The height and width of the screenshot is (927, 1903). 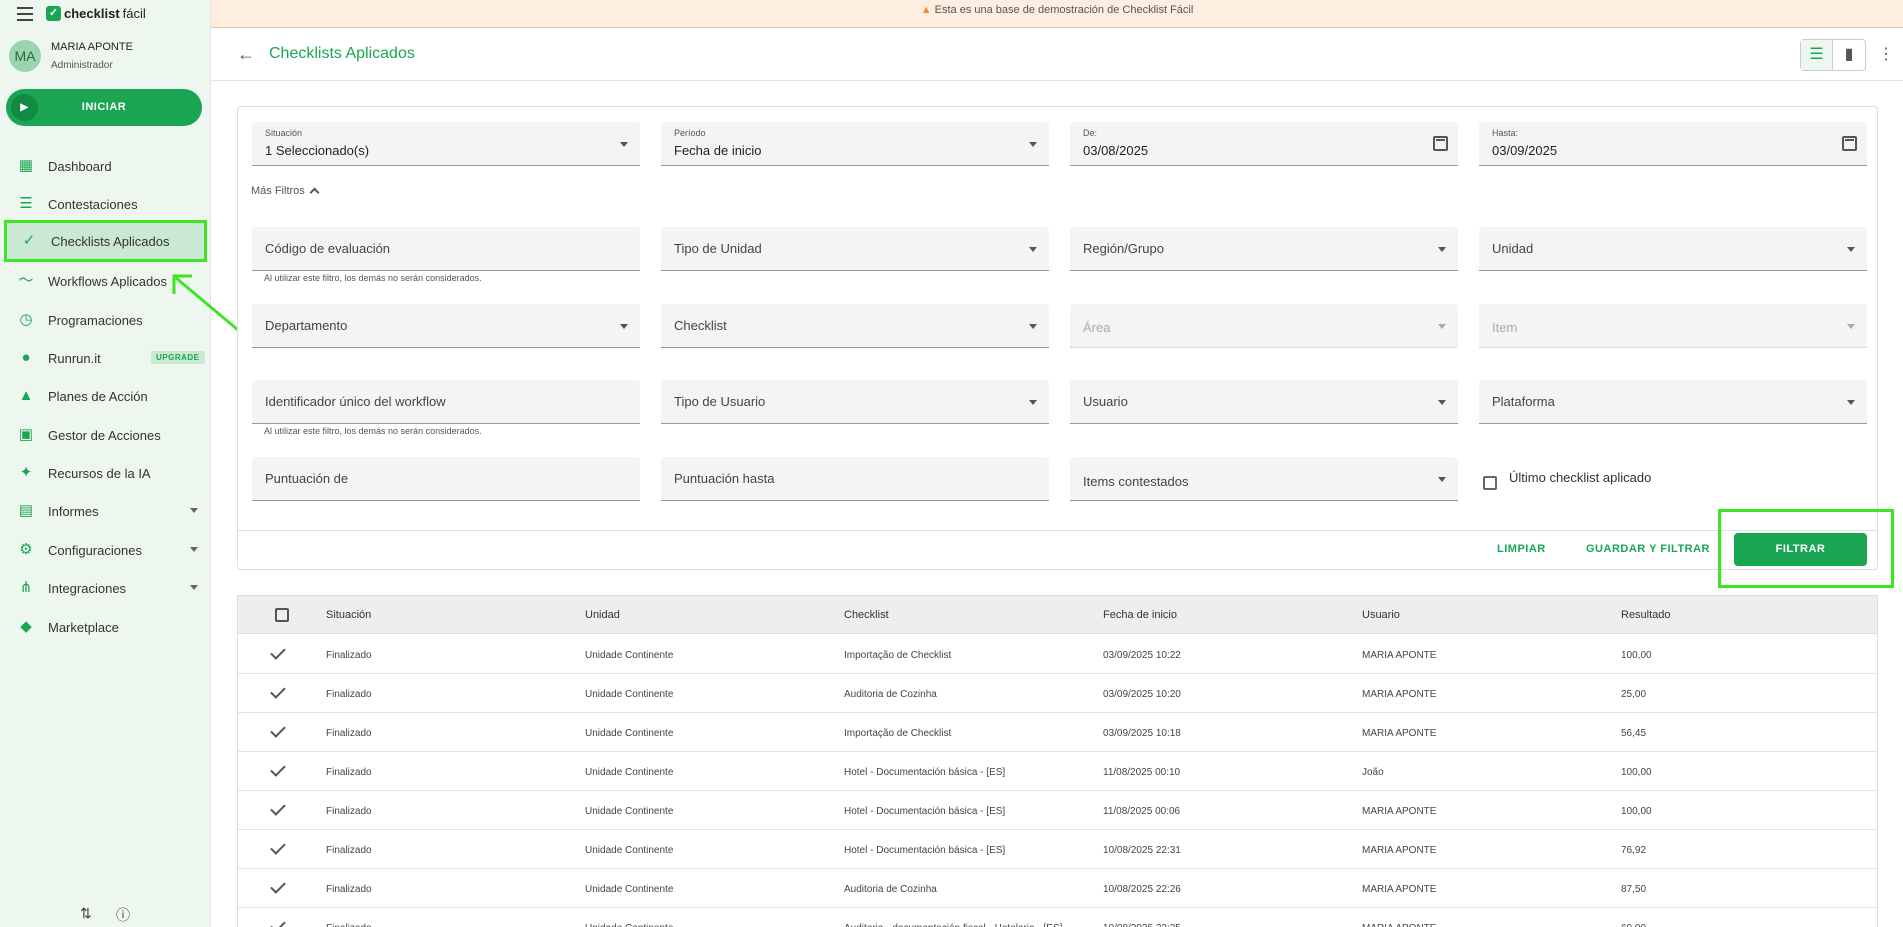 What do you see at coordinates (105, 473) in the screenshot?
I see `sidebar-item-recursos-ia: ✦ Recursos de la IA` at bounding box center [105, 473].